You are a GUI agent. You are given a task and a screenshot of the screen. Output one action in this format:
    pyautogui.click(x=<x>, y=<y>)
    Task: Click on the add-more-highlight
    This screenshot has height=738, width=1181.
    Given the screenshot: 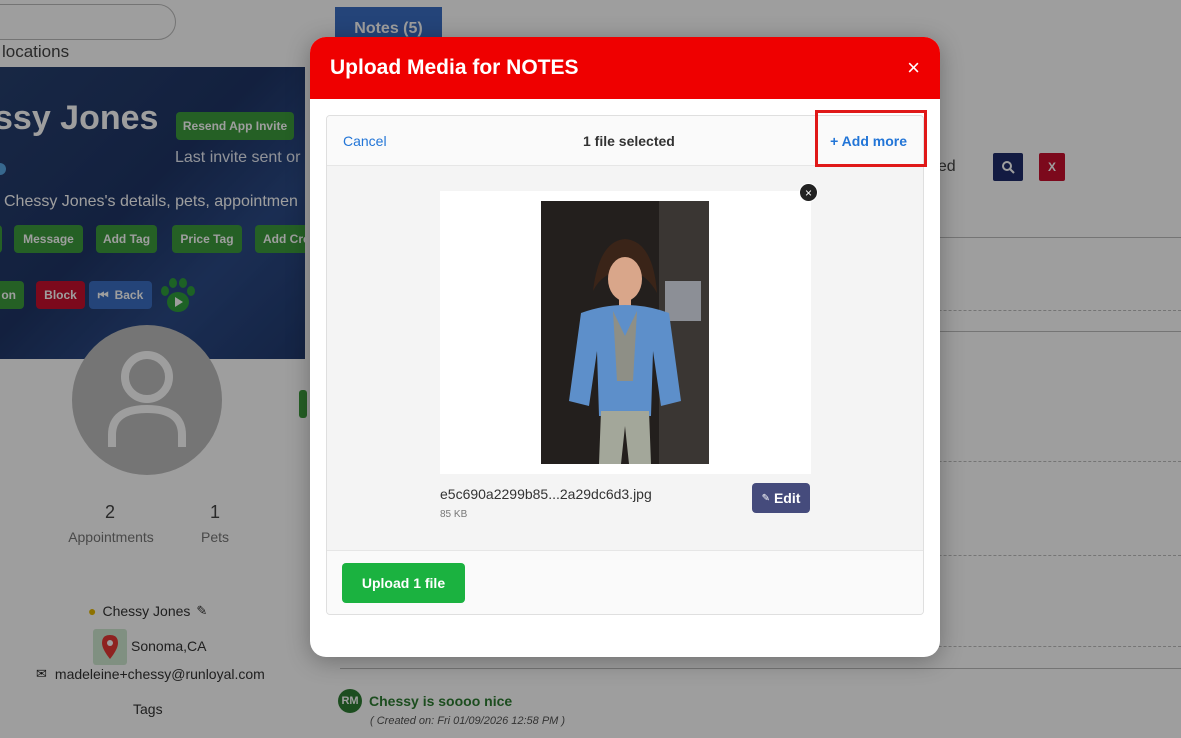 What is the action you would take?
    pyautogui.click(x=871, y=138)
    